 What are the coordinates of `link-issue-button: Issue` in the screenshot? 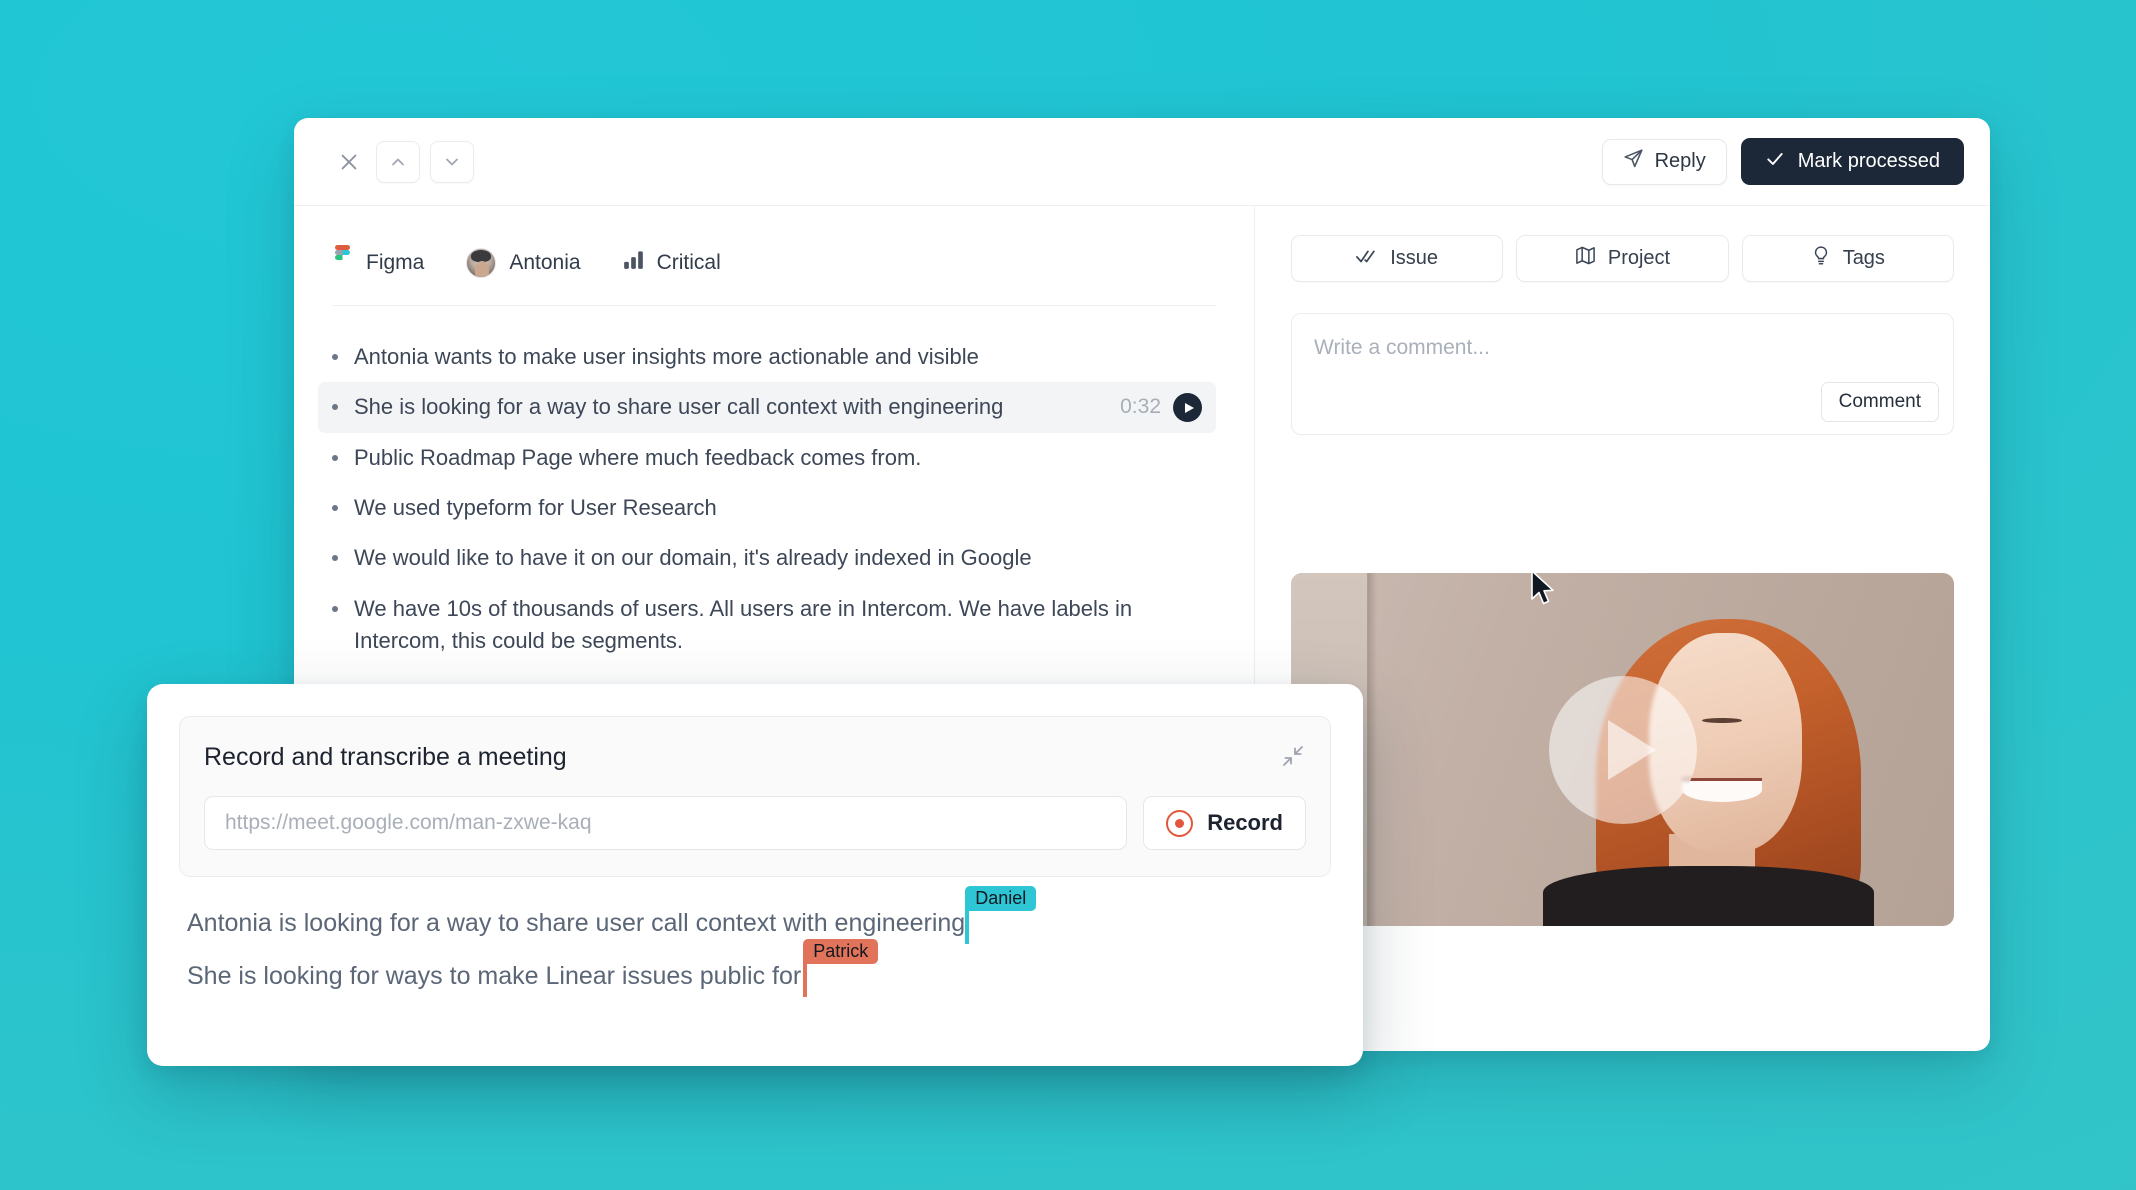 It's located at (1397, 258).